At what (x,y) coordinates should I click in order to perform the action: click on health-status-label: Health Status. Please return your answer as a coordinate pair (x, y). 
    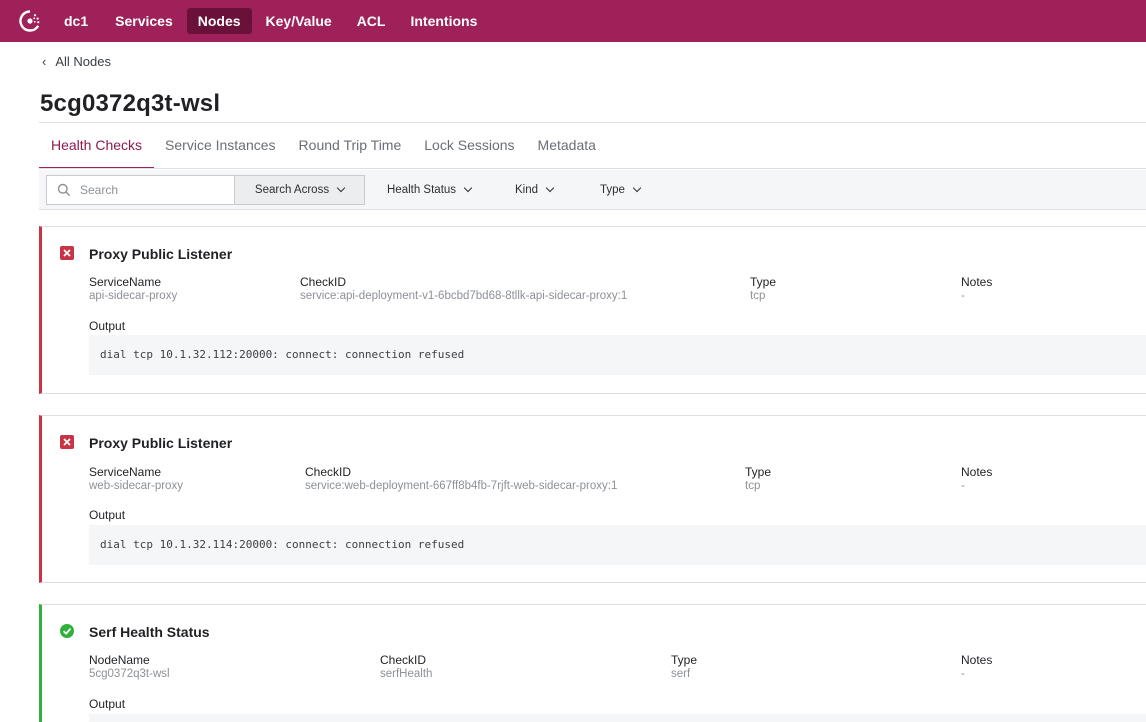
    Looking at the image, I should click on (422, 190).